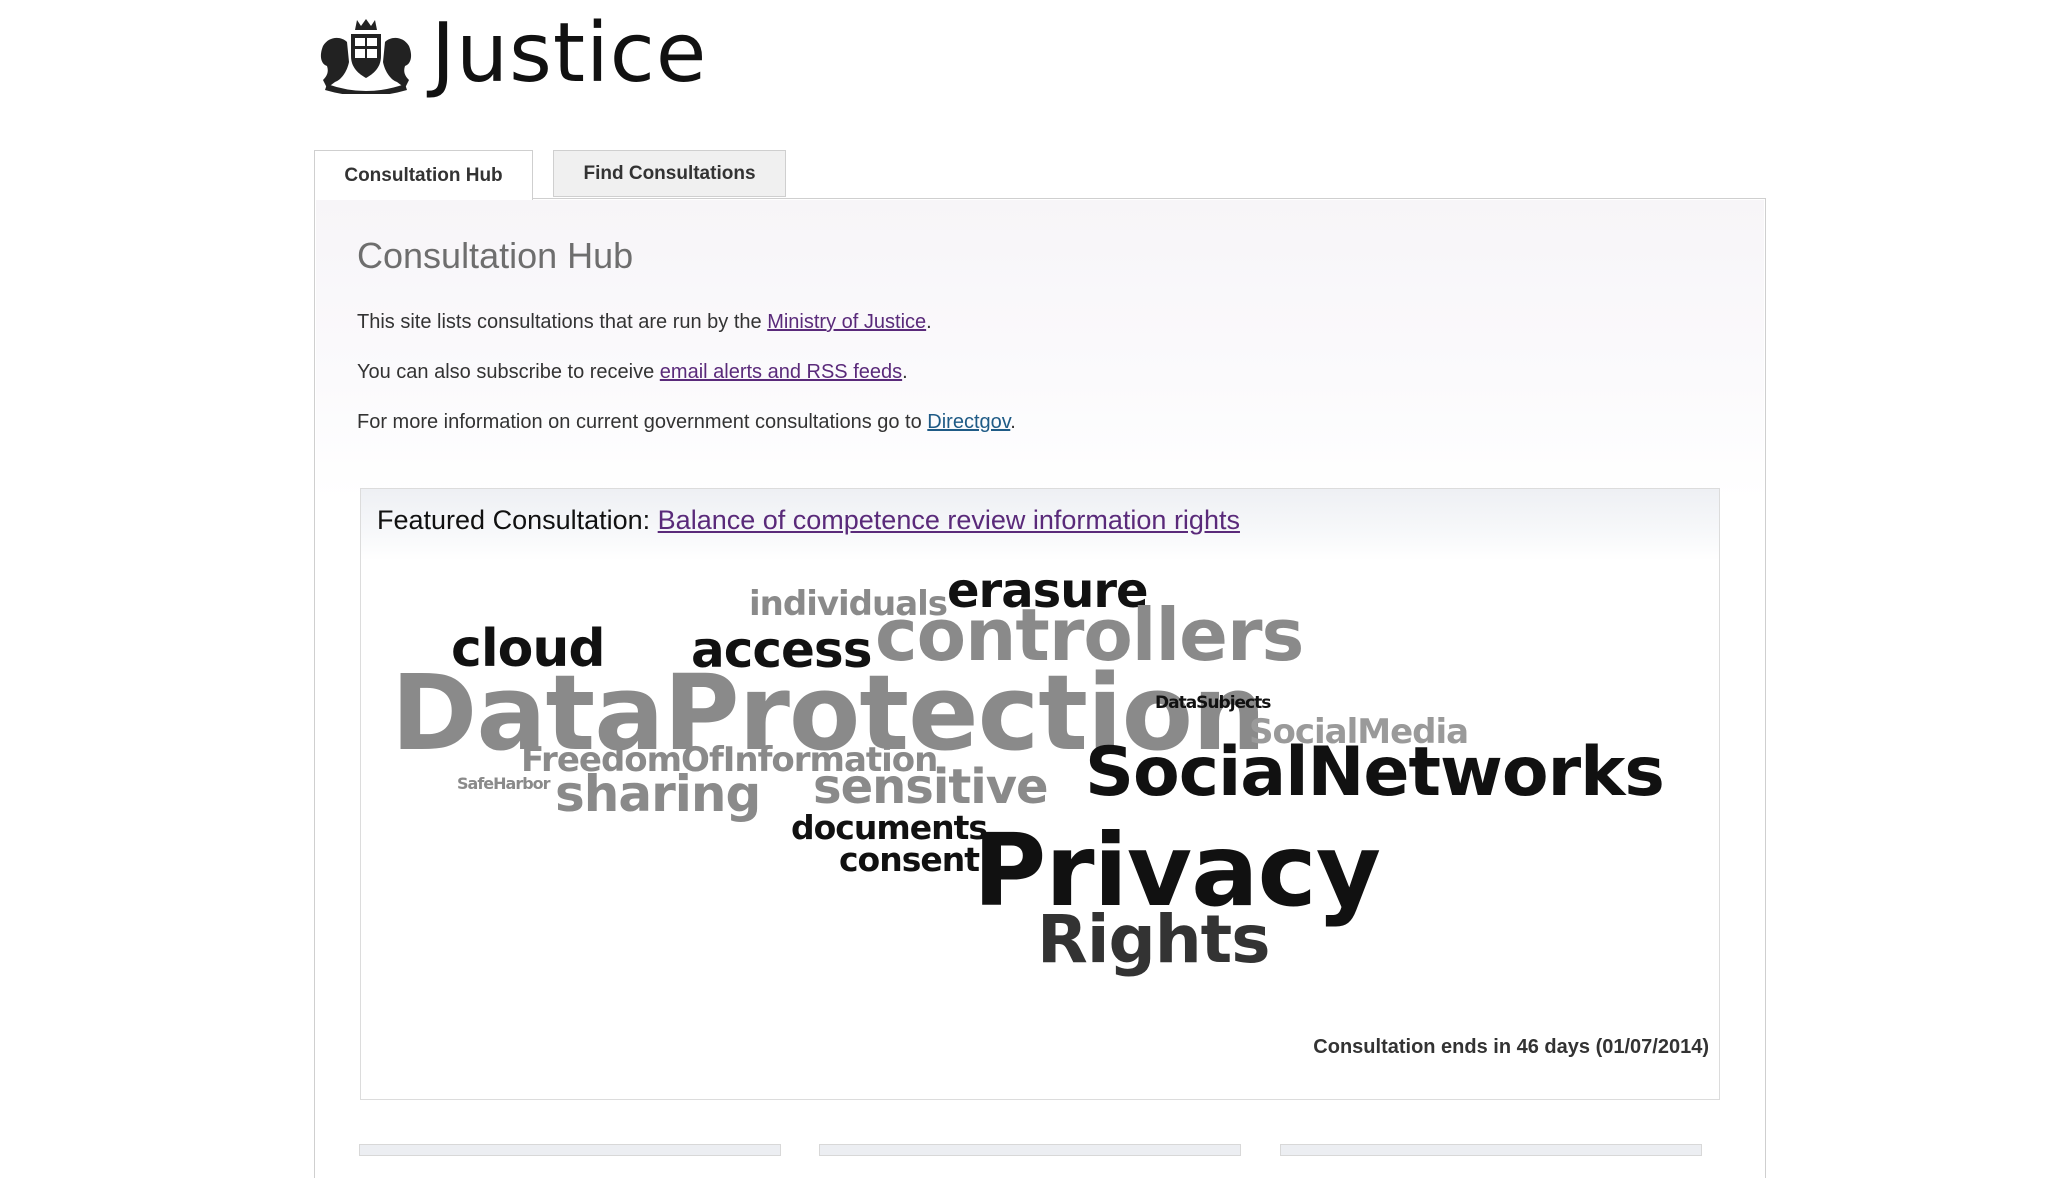  Describe the element at coordinates (423, 175) in the screenshot. I see `tab-consultation-hub: Consultation Hub` at that location.